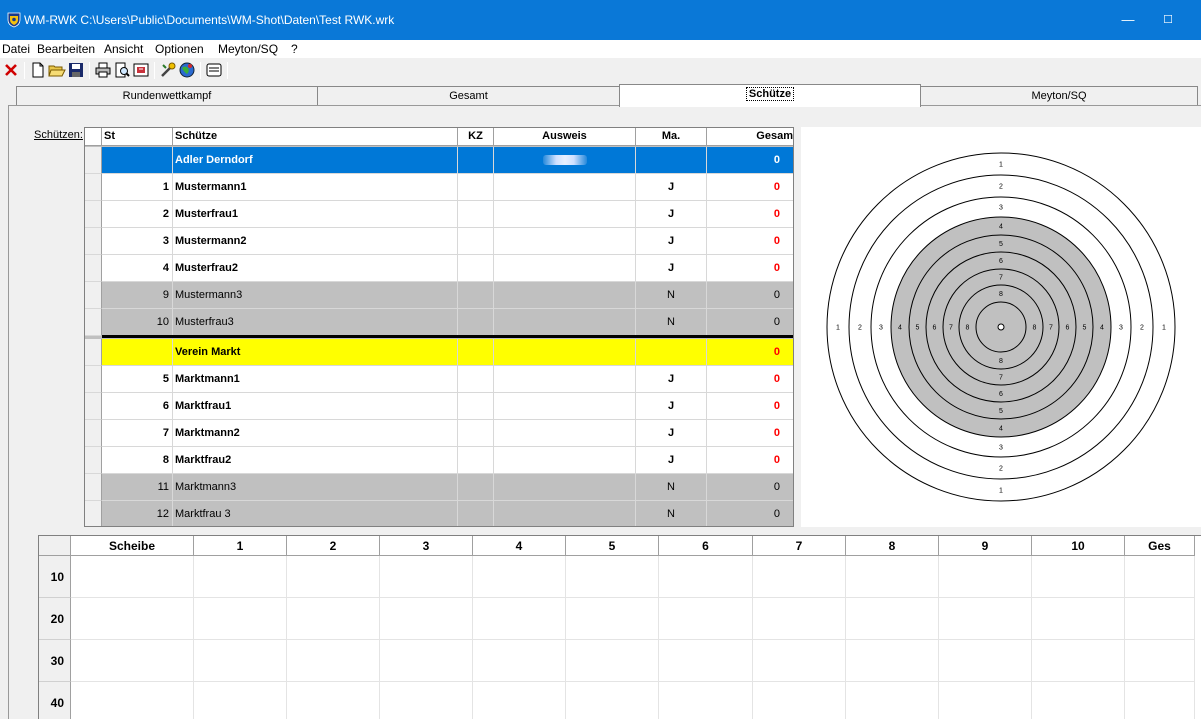 The image size is (1201, 719). What do you see at coordinates (439, 187) in the screenshot?
I see `shooter-row: 1Mustermann1J0` at bounding box center [439, 187].